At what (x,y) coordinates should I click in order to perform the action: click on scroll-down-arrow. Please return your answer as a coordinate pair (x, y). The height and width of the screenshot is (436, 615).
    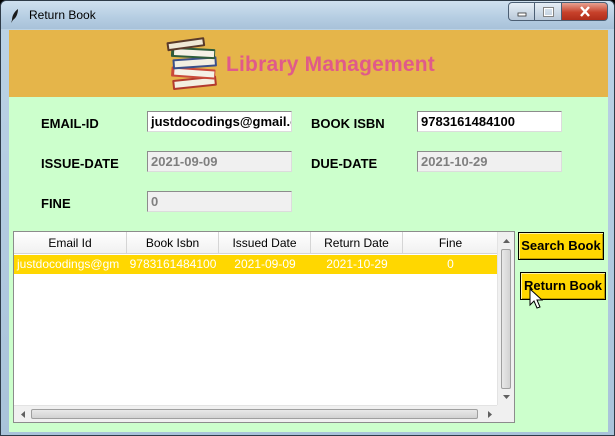
    Looking at the image, I should click on (506, 396).